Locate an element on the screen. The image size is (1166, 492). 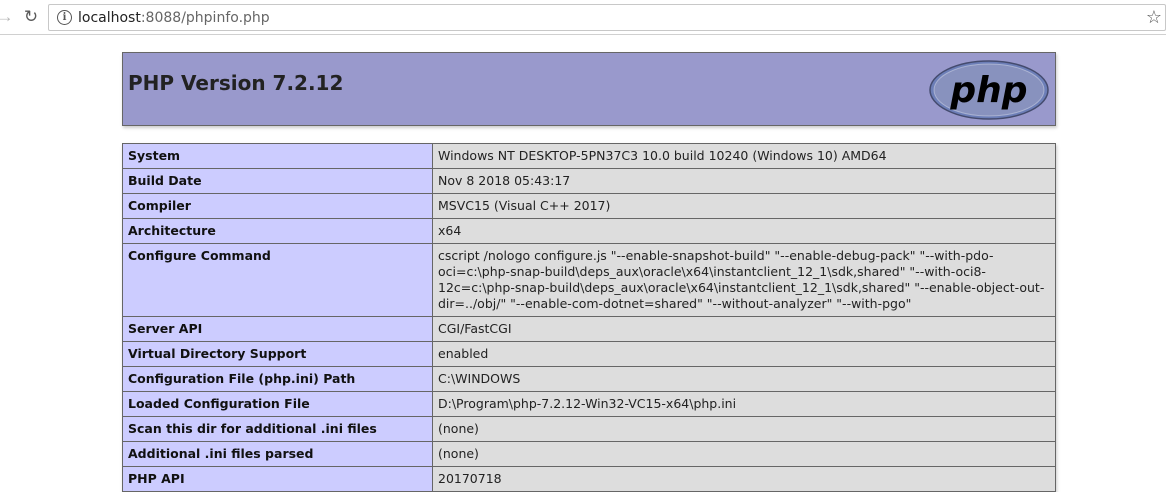
row-key: Scan this dir for additional .ini files is located at coordinates (277, 429).